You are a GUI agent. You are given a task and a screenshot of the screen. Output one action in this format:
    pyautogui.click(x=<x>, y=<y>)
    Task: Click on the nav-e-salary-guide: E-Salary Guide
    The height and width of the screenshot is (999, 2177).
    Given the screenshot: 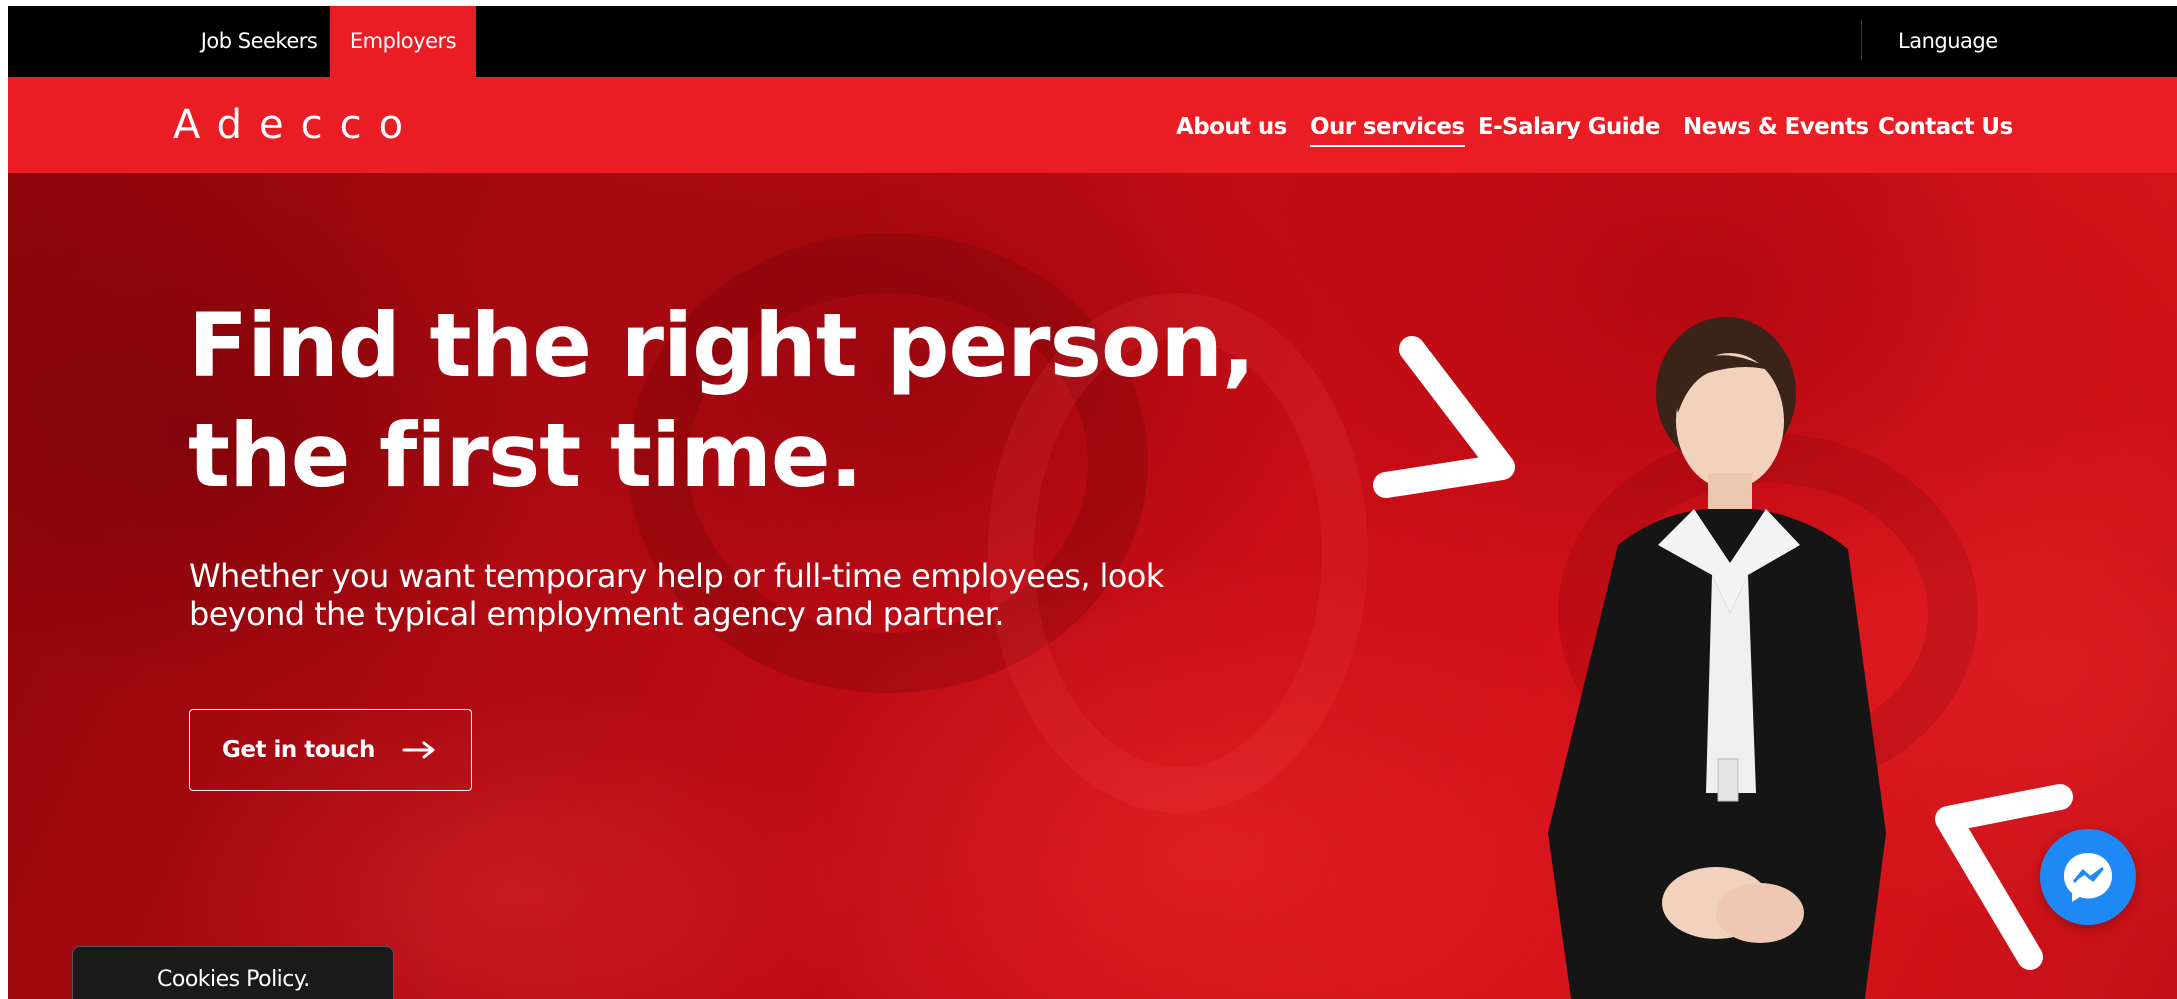 What is the action you would take?
    pyautogui.click(x=1569, y=127)
    